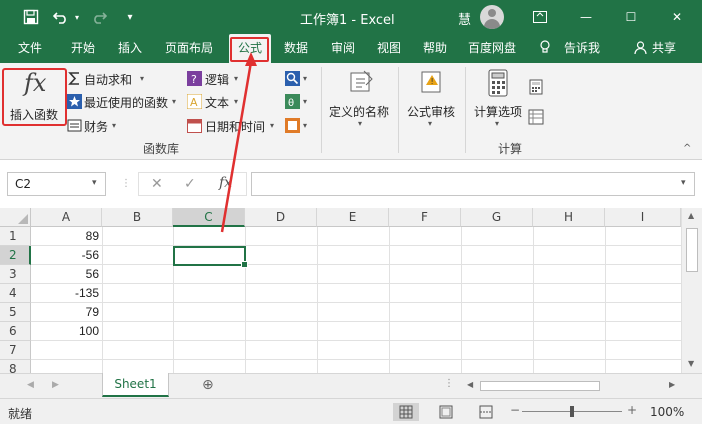  What do you see at coordinates (425, 217) in the screenshot?
I see `column-header-f: F` at bounding box center [425, 217].